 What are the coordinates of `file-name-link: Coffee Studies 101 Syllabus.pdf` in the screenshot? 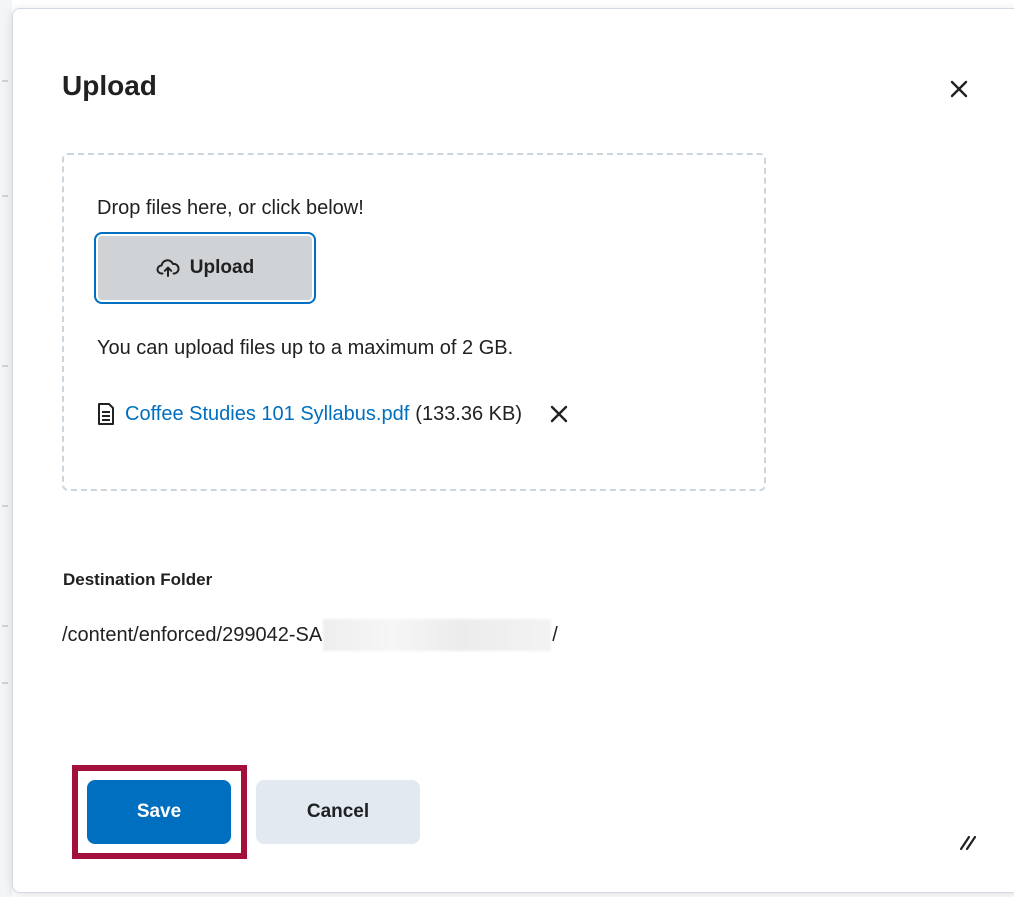 It's located at (267, 414).